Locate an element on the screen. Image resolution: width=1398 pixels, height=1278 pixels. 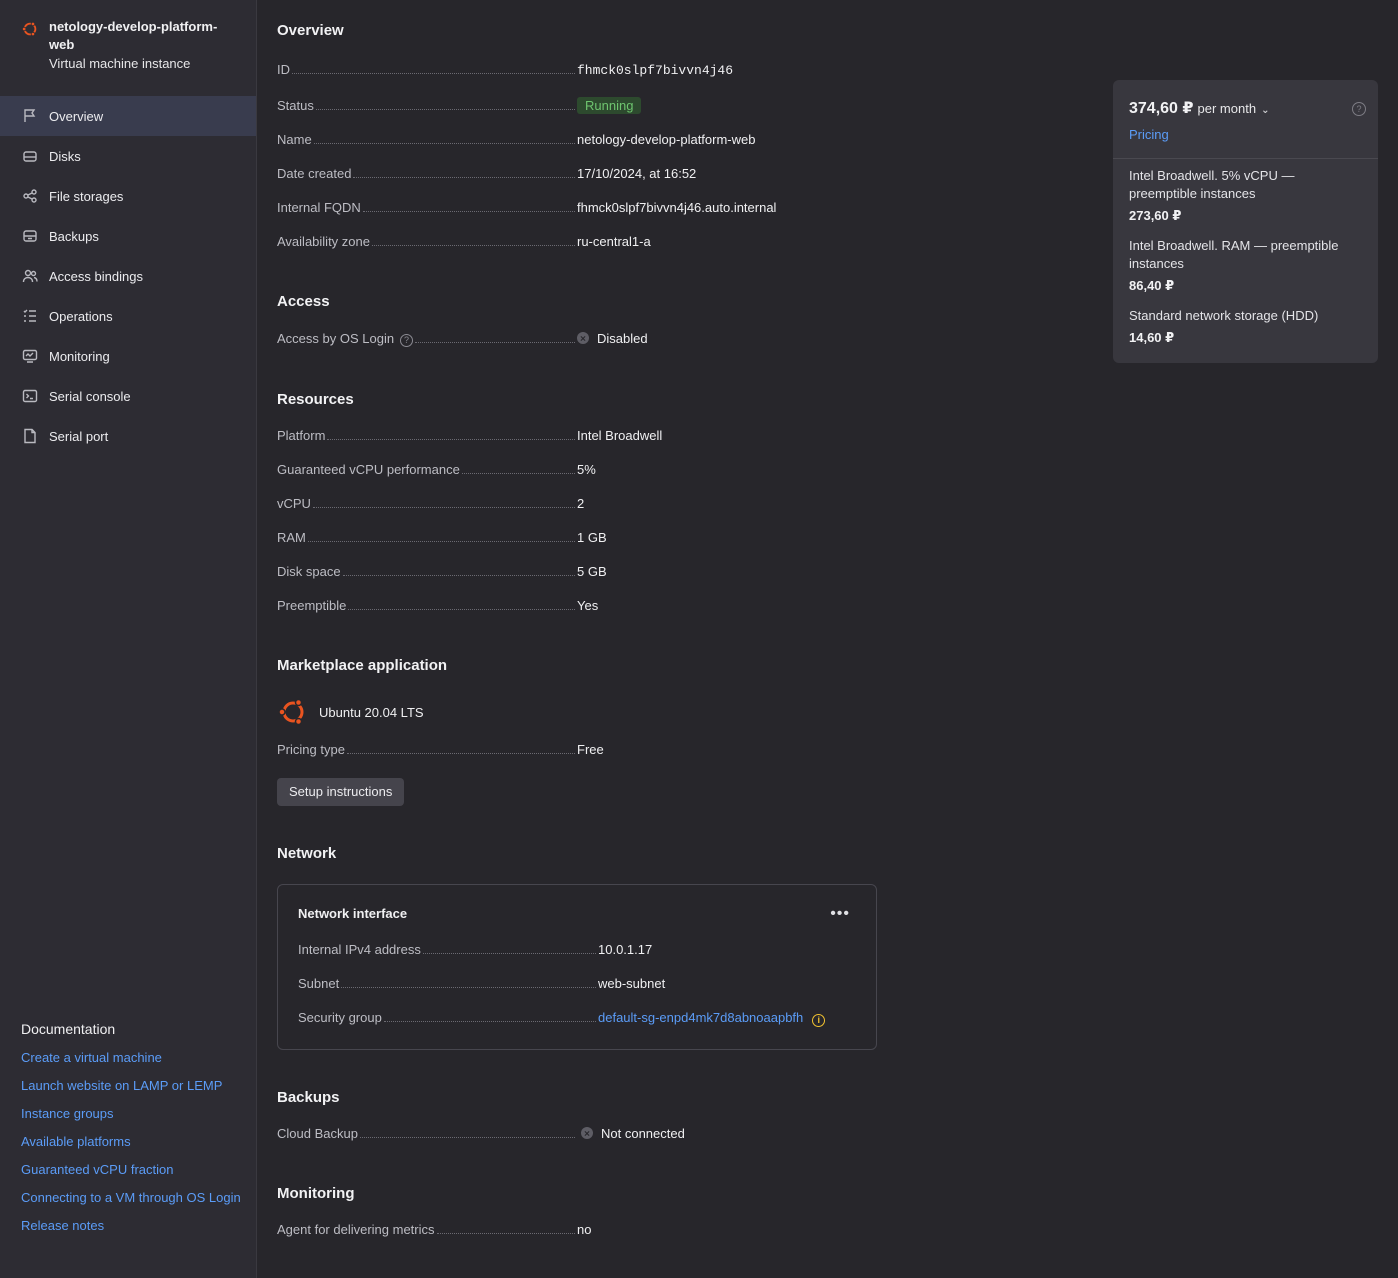
app-name: Ubuntu 20.04 LTS is located at coordinates (371, 712).